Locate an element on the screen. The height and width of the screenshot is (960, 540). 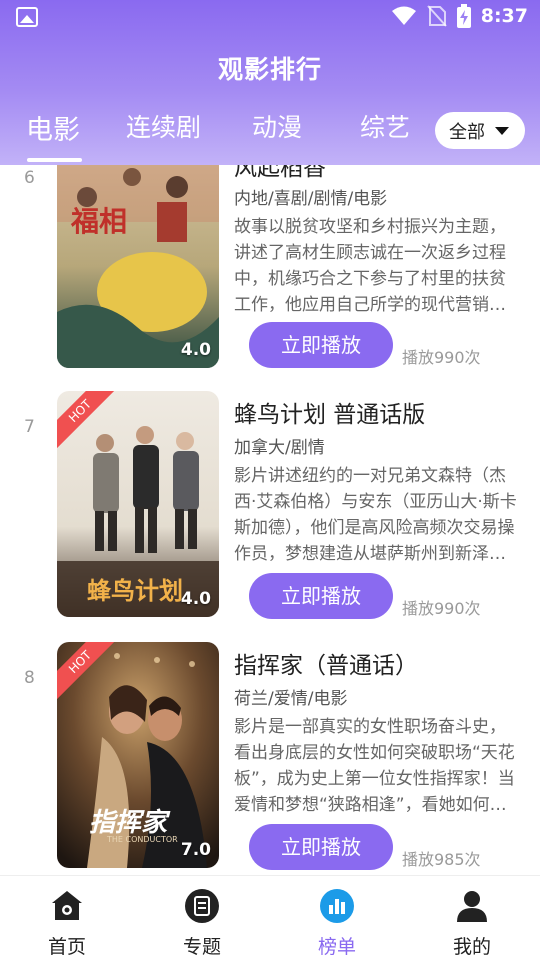
poster-art is located at coordinates (138, 255).